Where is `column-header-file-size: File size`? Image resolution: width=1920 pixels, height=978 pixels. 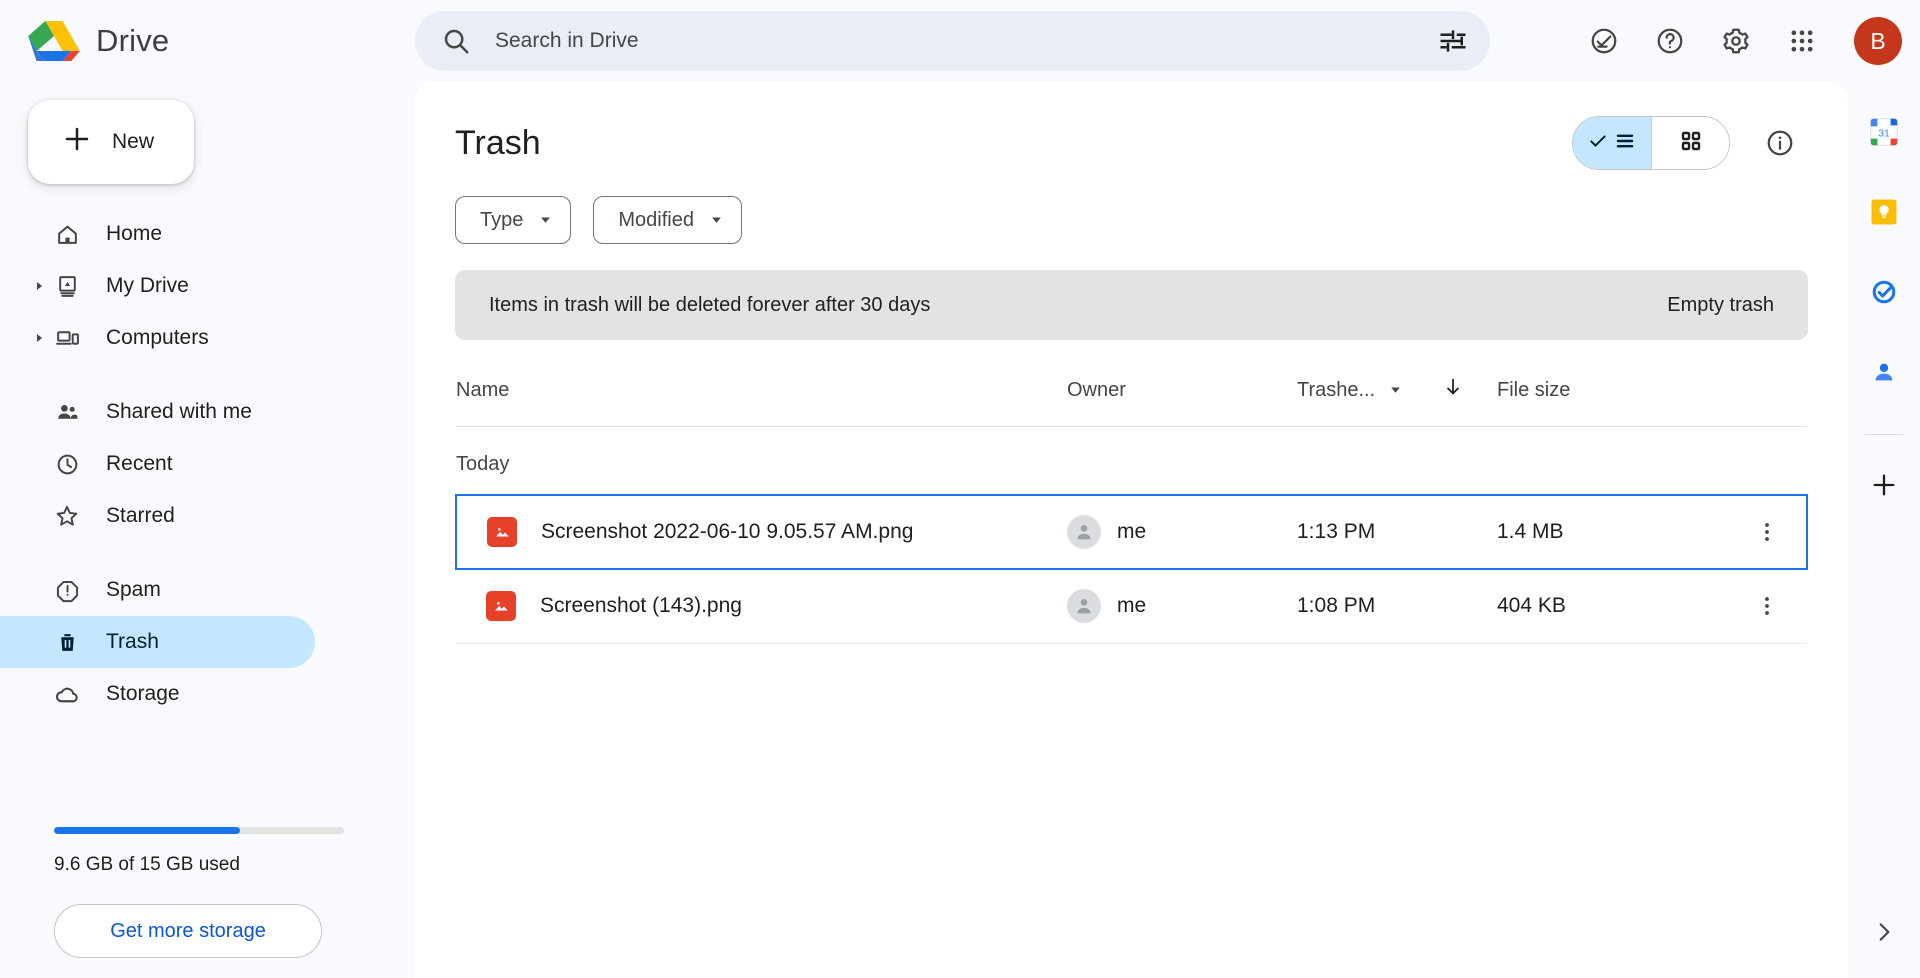 column-header-file-size: File size is located at coordinates (1612, 394).